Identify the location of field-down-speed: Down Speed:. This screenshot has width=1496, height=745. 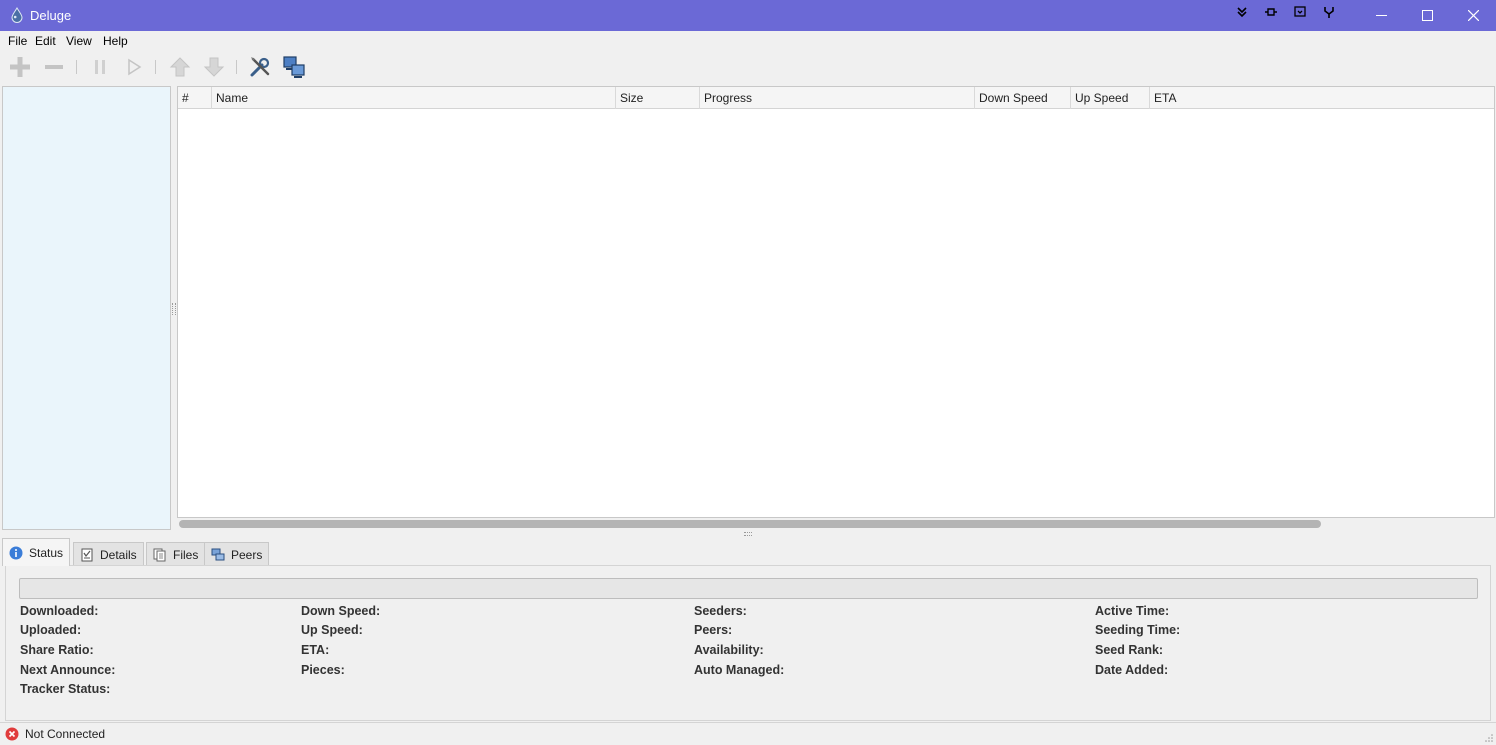
(341, 611).